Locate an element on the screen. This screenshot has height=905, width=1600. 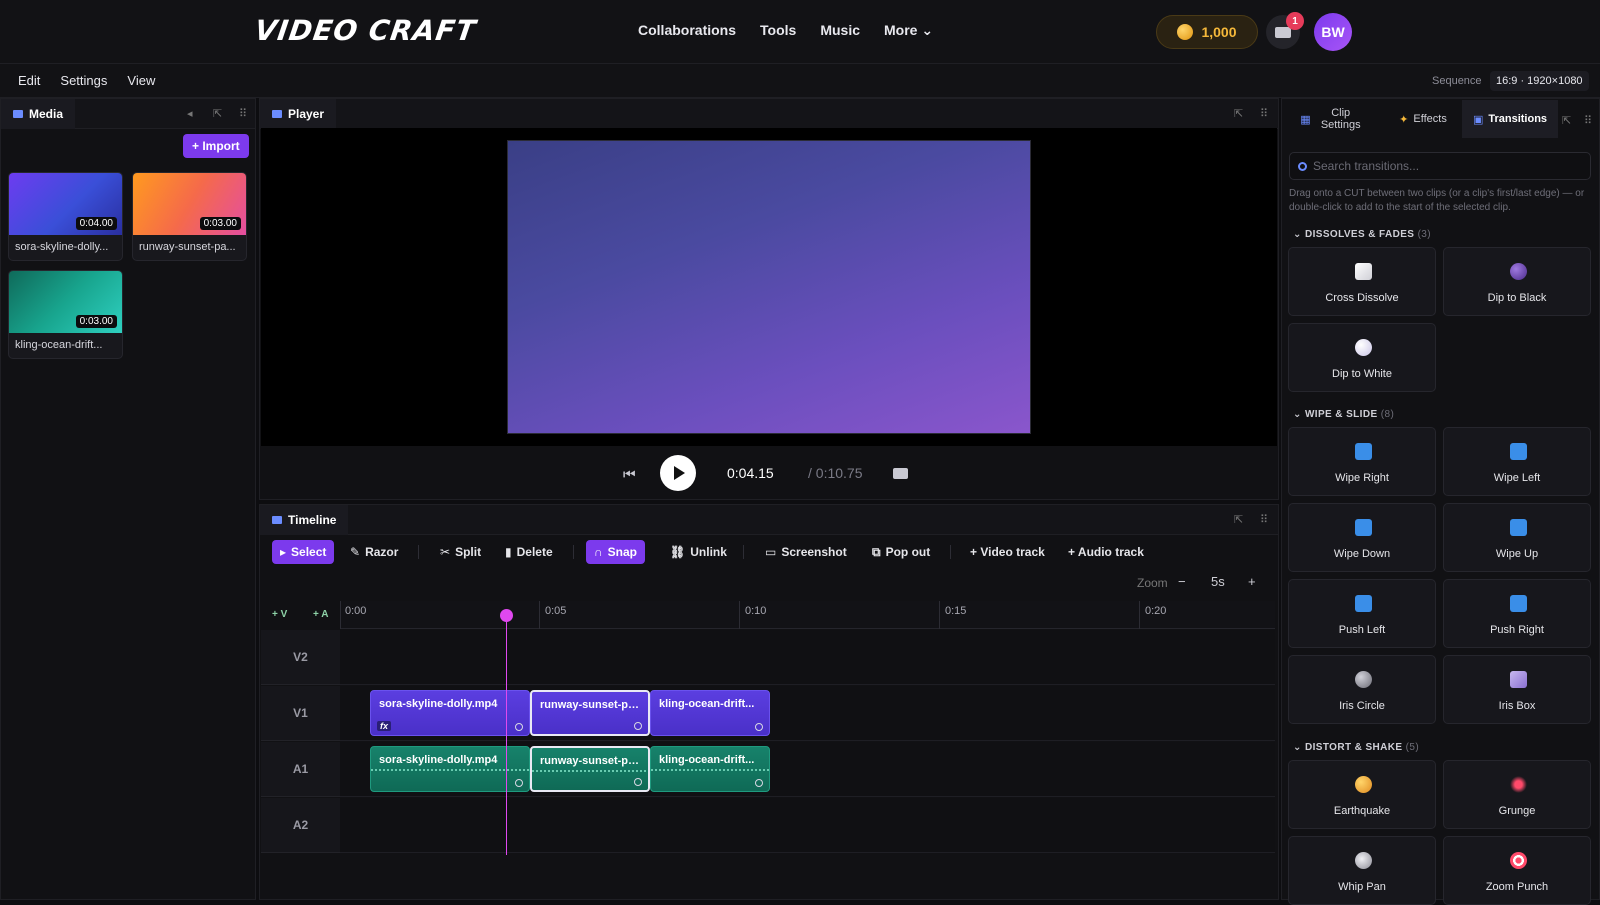
player-tab: Player is located at coordinates (298, 114).